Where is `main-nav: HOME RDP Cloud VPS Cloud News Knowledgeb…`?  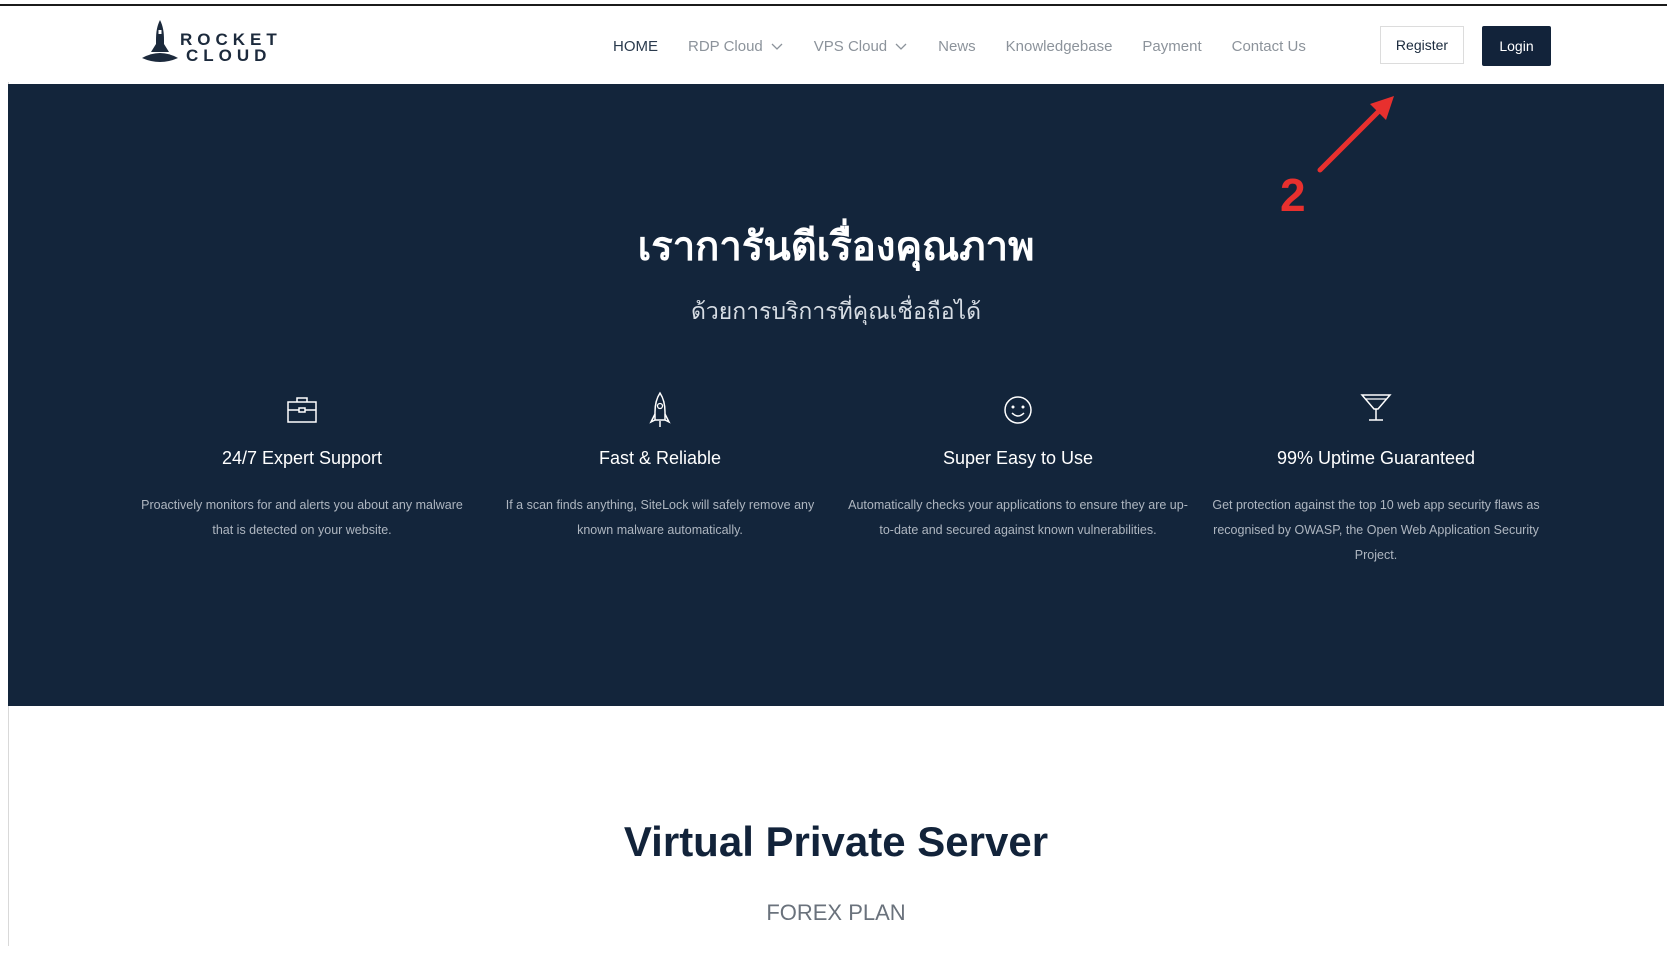 main-nav: HOME RDP Cloud VPS Cloud News Knowledgeb… is located at coordinates (959, 46).